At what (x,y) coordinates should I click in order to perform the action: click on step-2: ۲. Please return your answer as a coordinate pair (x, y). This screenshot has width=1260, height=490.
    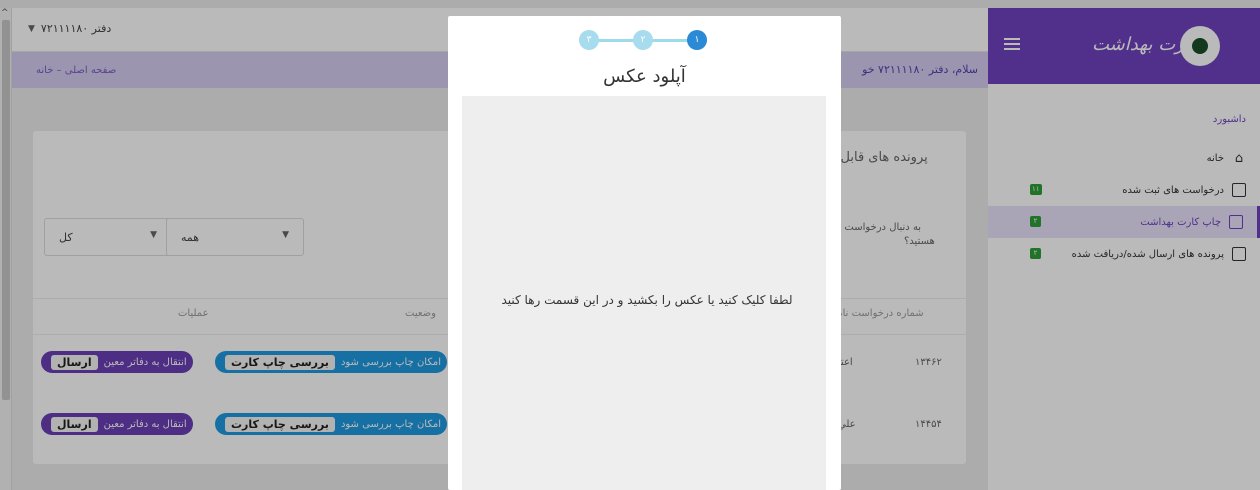
    Looking at the image, I should click on (643, 40).